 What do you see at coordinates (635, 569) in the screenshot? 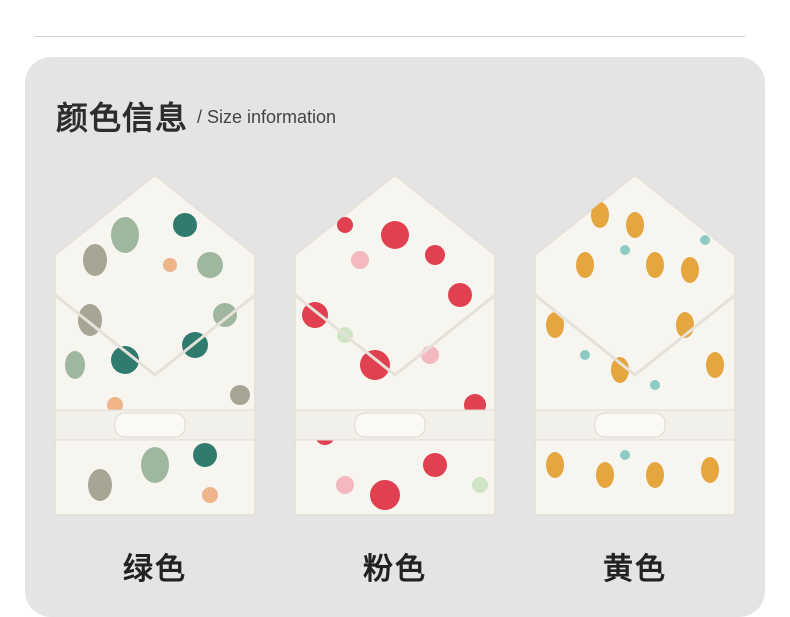
I see `product-label-yellow: 黄色` at bounding box center [635, 569].